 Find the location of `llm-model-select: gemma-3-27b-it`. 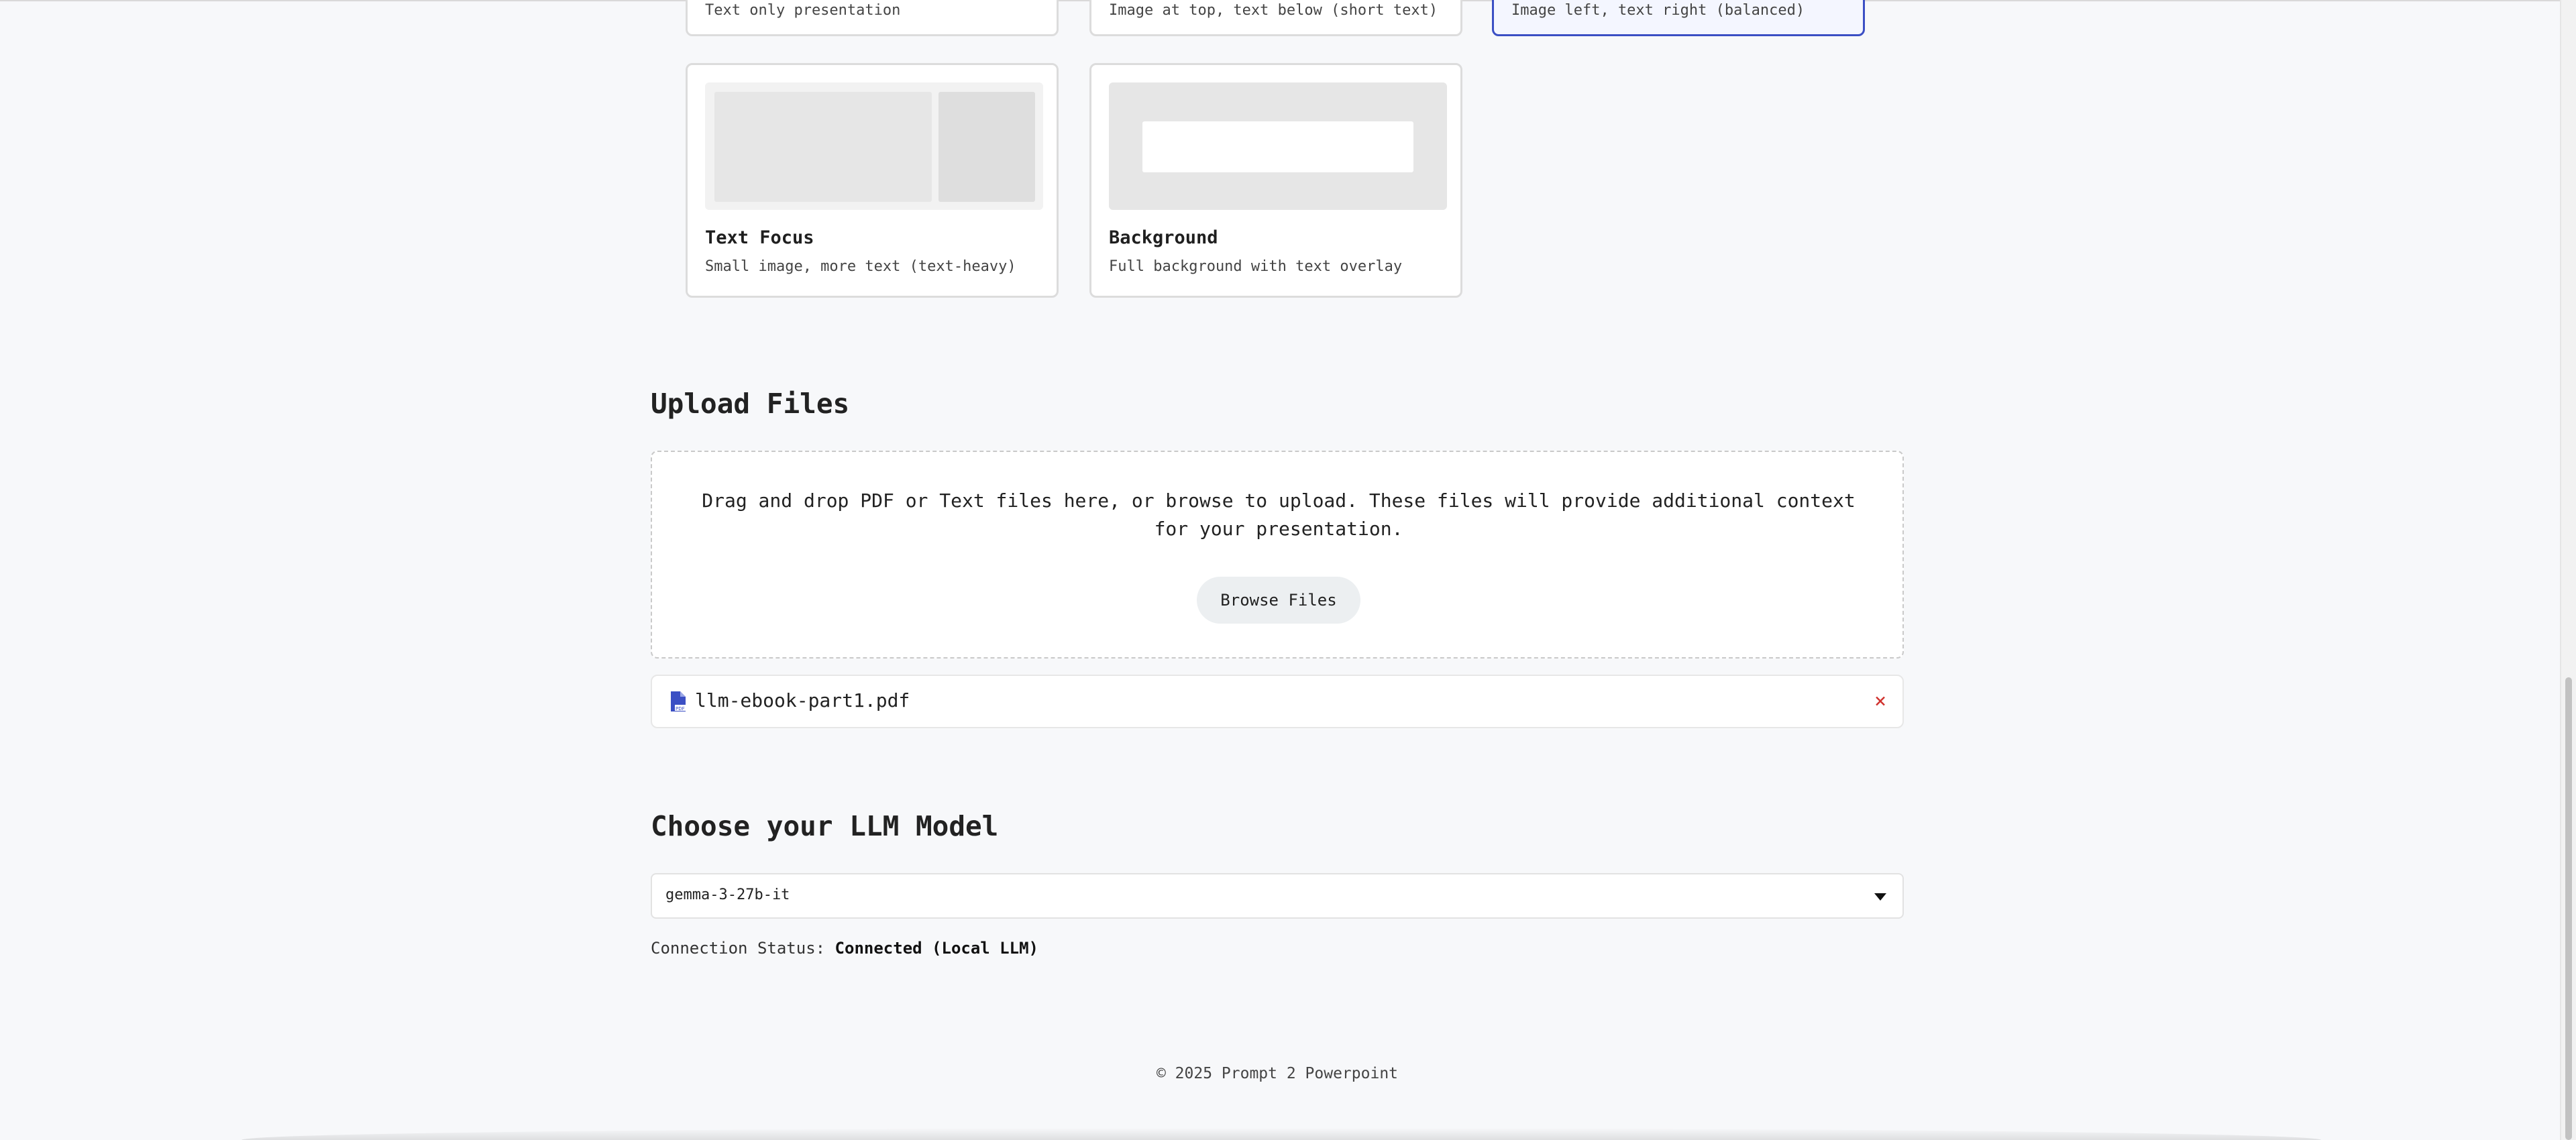

llm-model-select: gemma-3-27b-it is located at coordinates (1277, 896).